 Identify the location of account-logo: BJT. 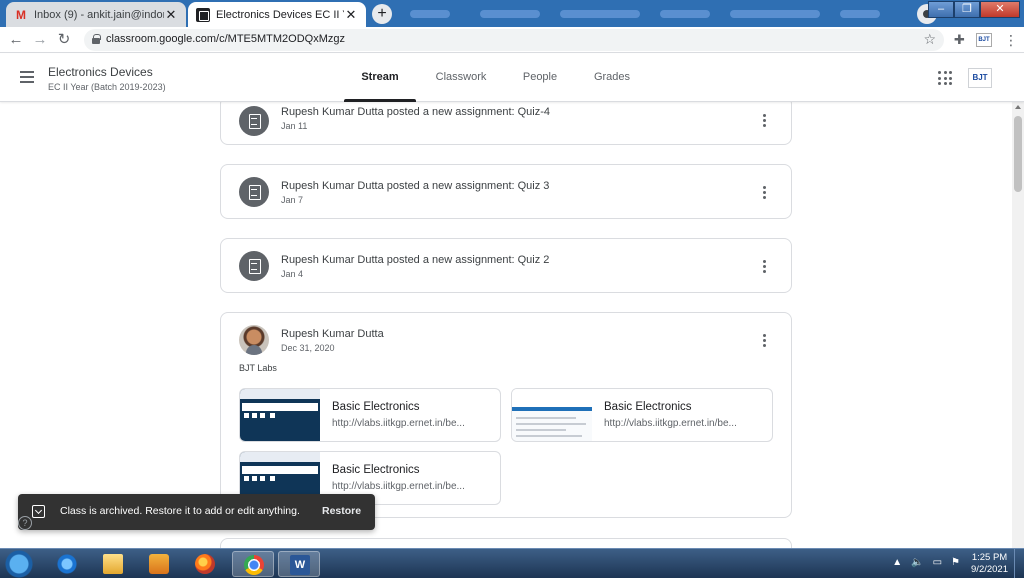
(980, 78).